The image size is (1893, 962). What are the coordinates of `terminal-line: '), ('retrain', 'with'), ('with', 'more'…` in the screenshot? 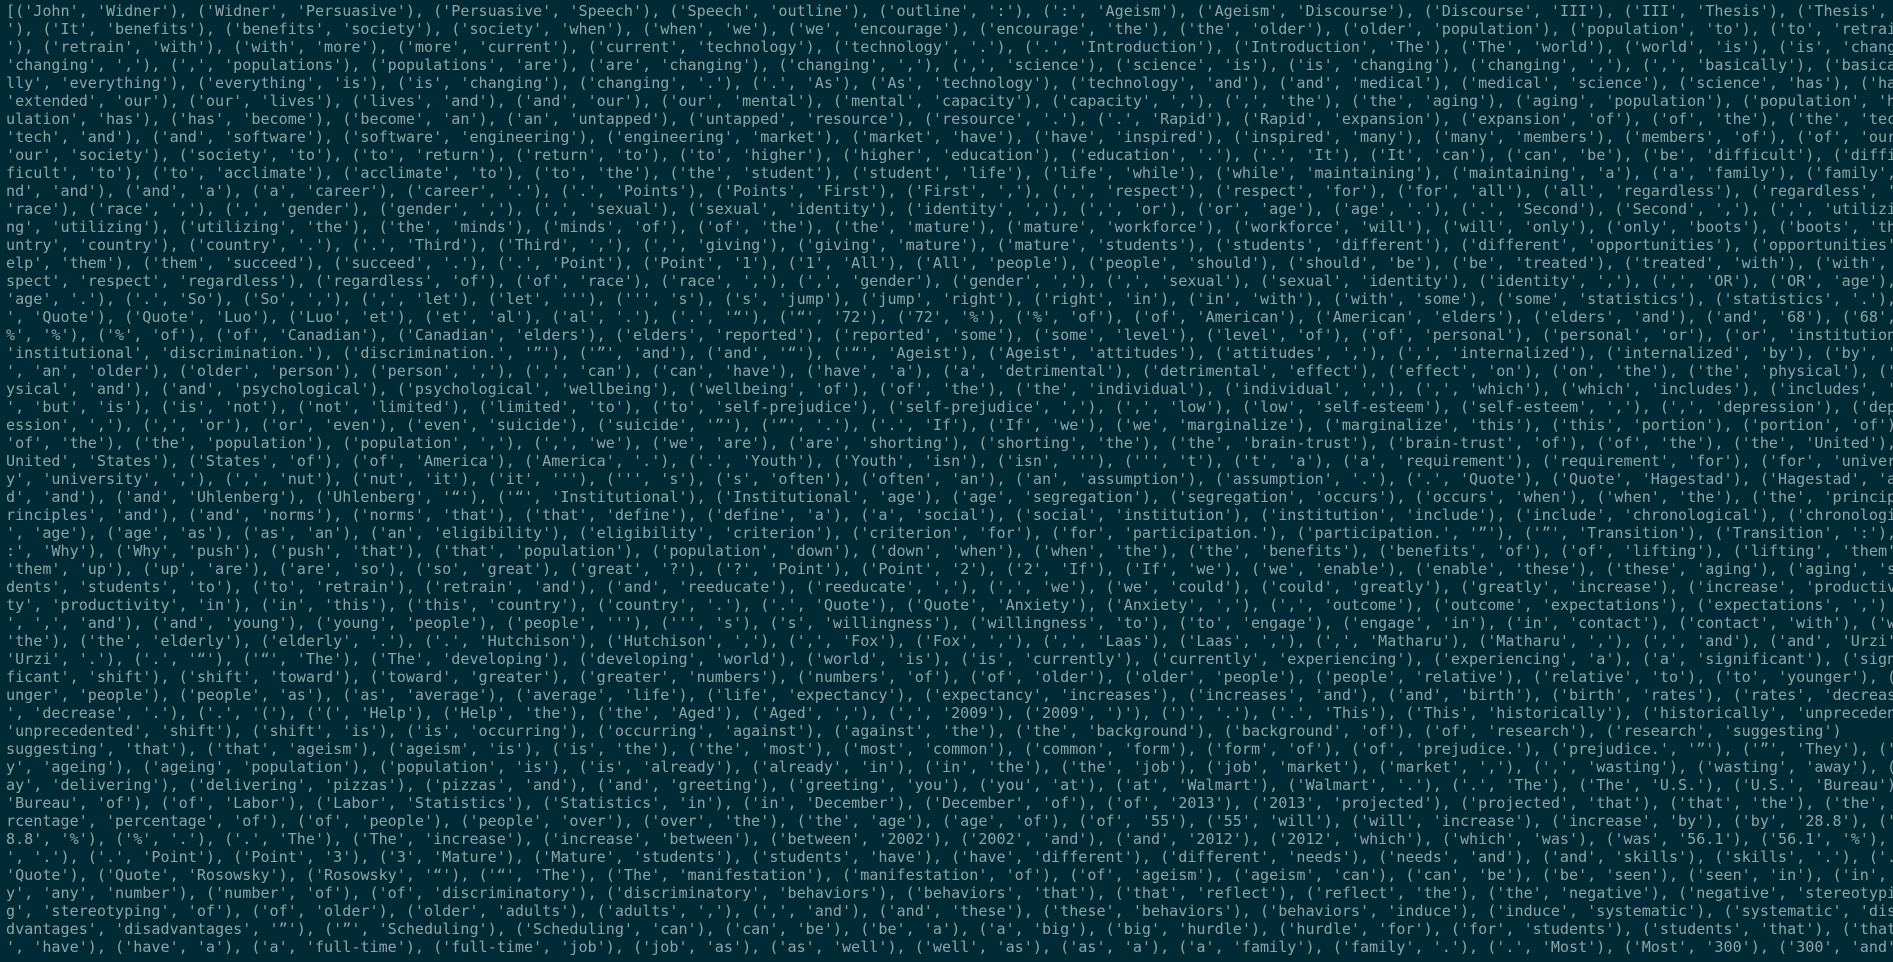 It's located at (949, 47).